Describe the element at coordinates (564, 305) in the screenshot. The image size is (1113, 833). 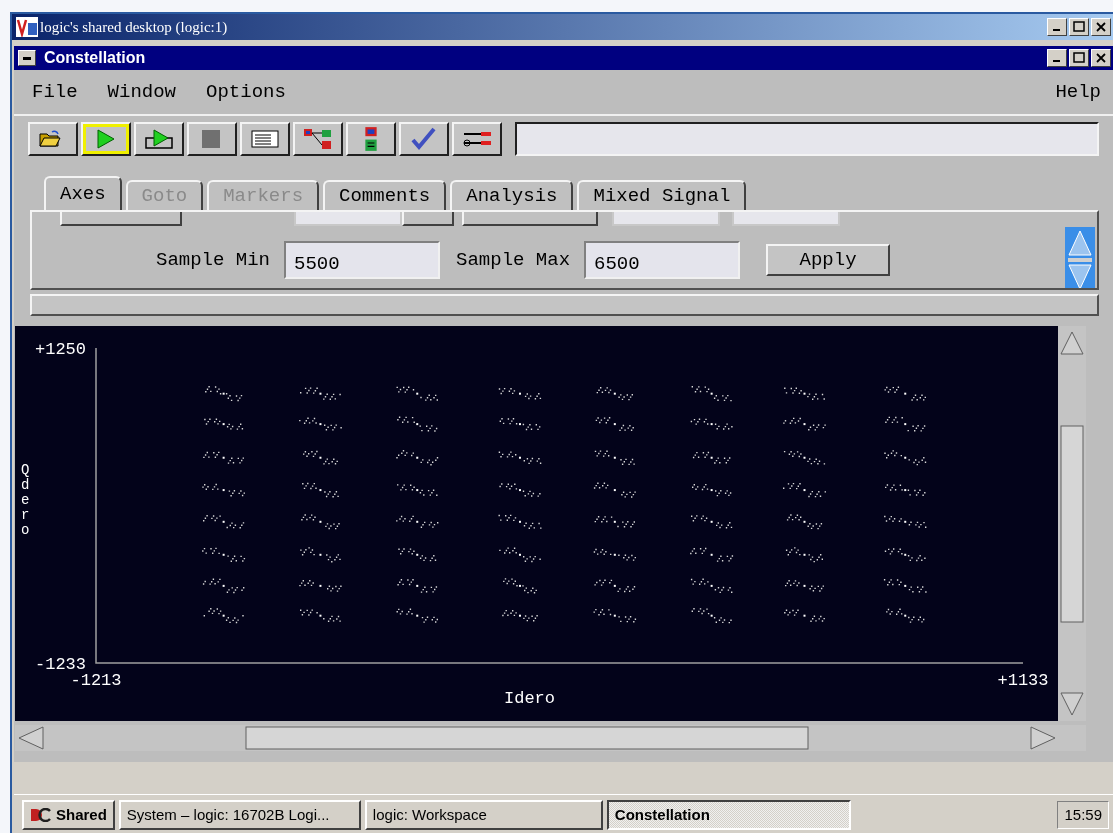
I see `slider-track` at that location.